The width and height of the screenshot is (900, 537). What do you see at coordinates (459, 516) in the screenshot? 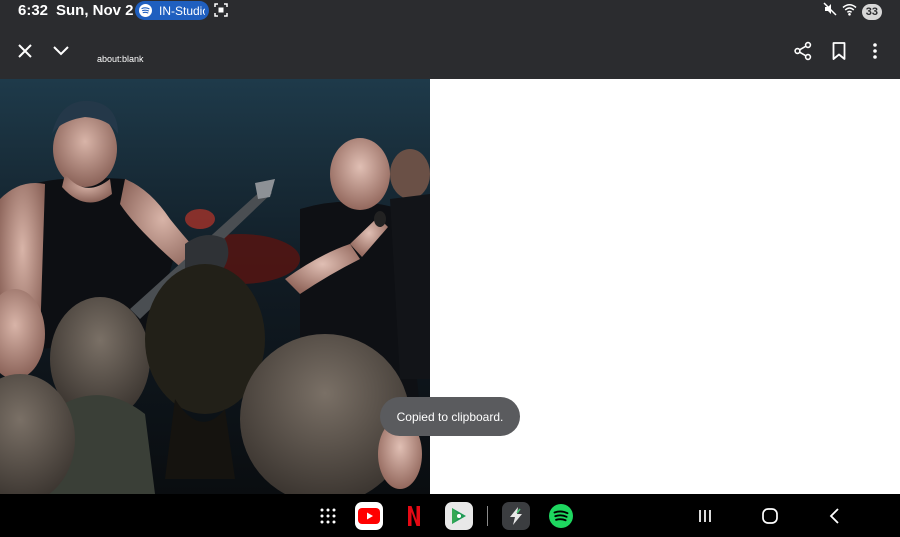
I see `play-games-icon` at bounding box center [459, 516].